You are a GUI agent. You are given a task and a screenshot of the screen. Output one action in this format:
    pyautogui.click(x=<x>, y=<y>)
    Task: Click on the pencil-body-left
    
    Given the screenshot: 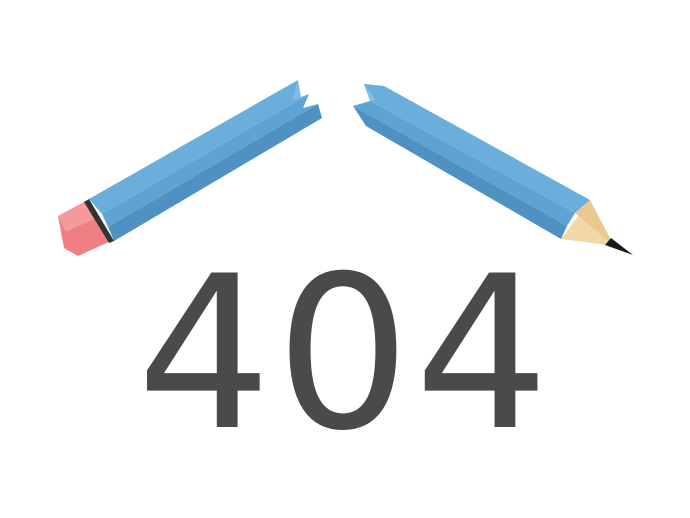 What is the action you would take?
    pyautogui.click(x=199, y=147)
    